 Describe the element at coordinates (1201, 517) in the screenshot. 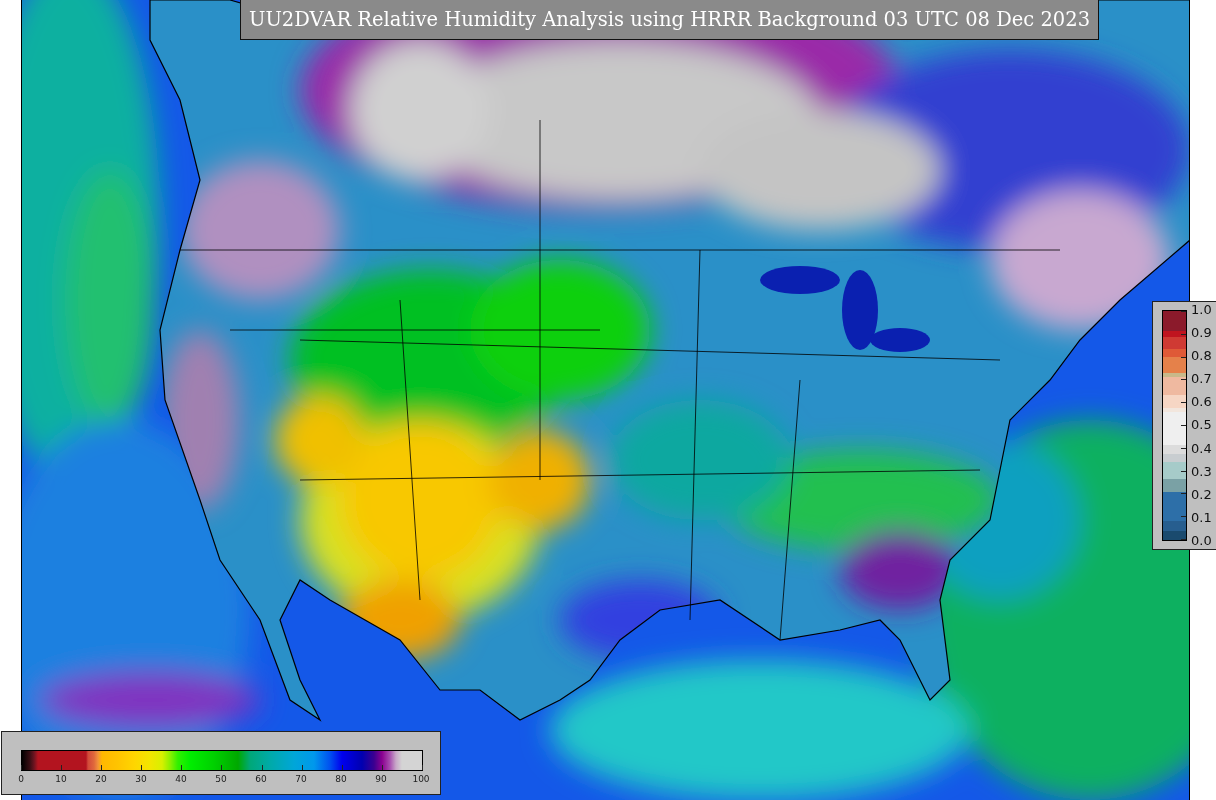

I see `scale-label: 0.1` at that location.